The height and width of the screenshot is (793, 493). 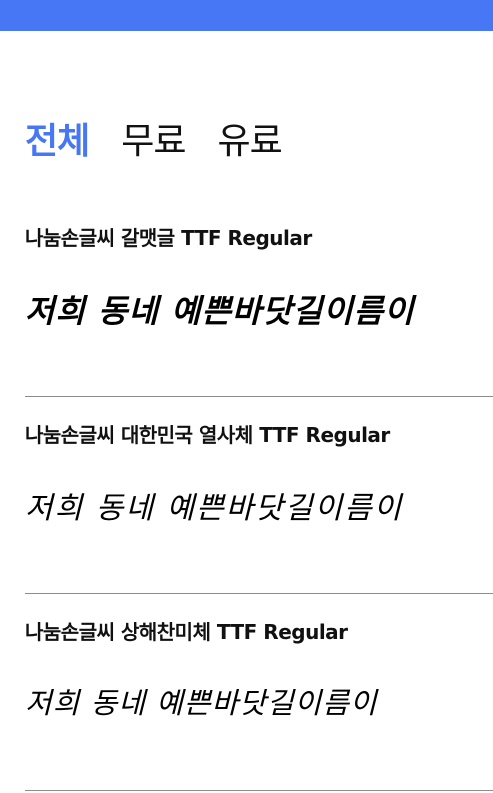 What do you see at coordinates (246, 15) in the screenshot?
I see `top-bar` at bounding box center [246, 15].